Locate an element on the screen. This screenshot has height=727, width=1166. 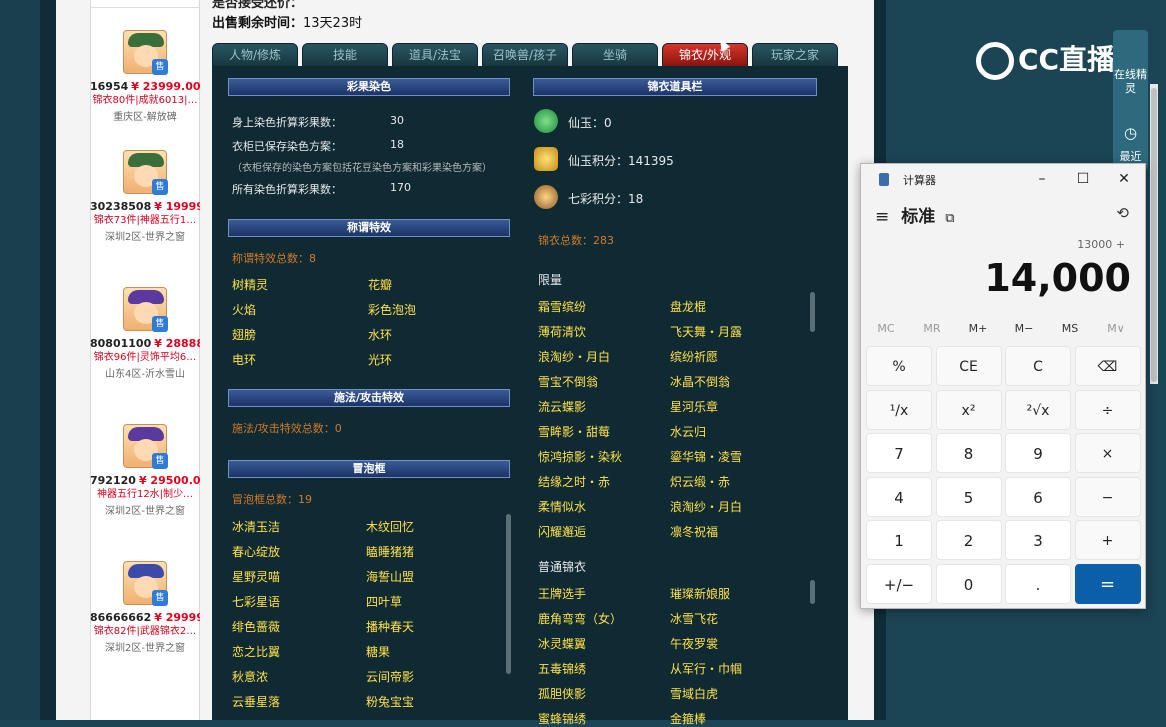
tab-mounts: 坐骑 is located at coordinates (615, 55).